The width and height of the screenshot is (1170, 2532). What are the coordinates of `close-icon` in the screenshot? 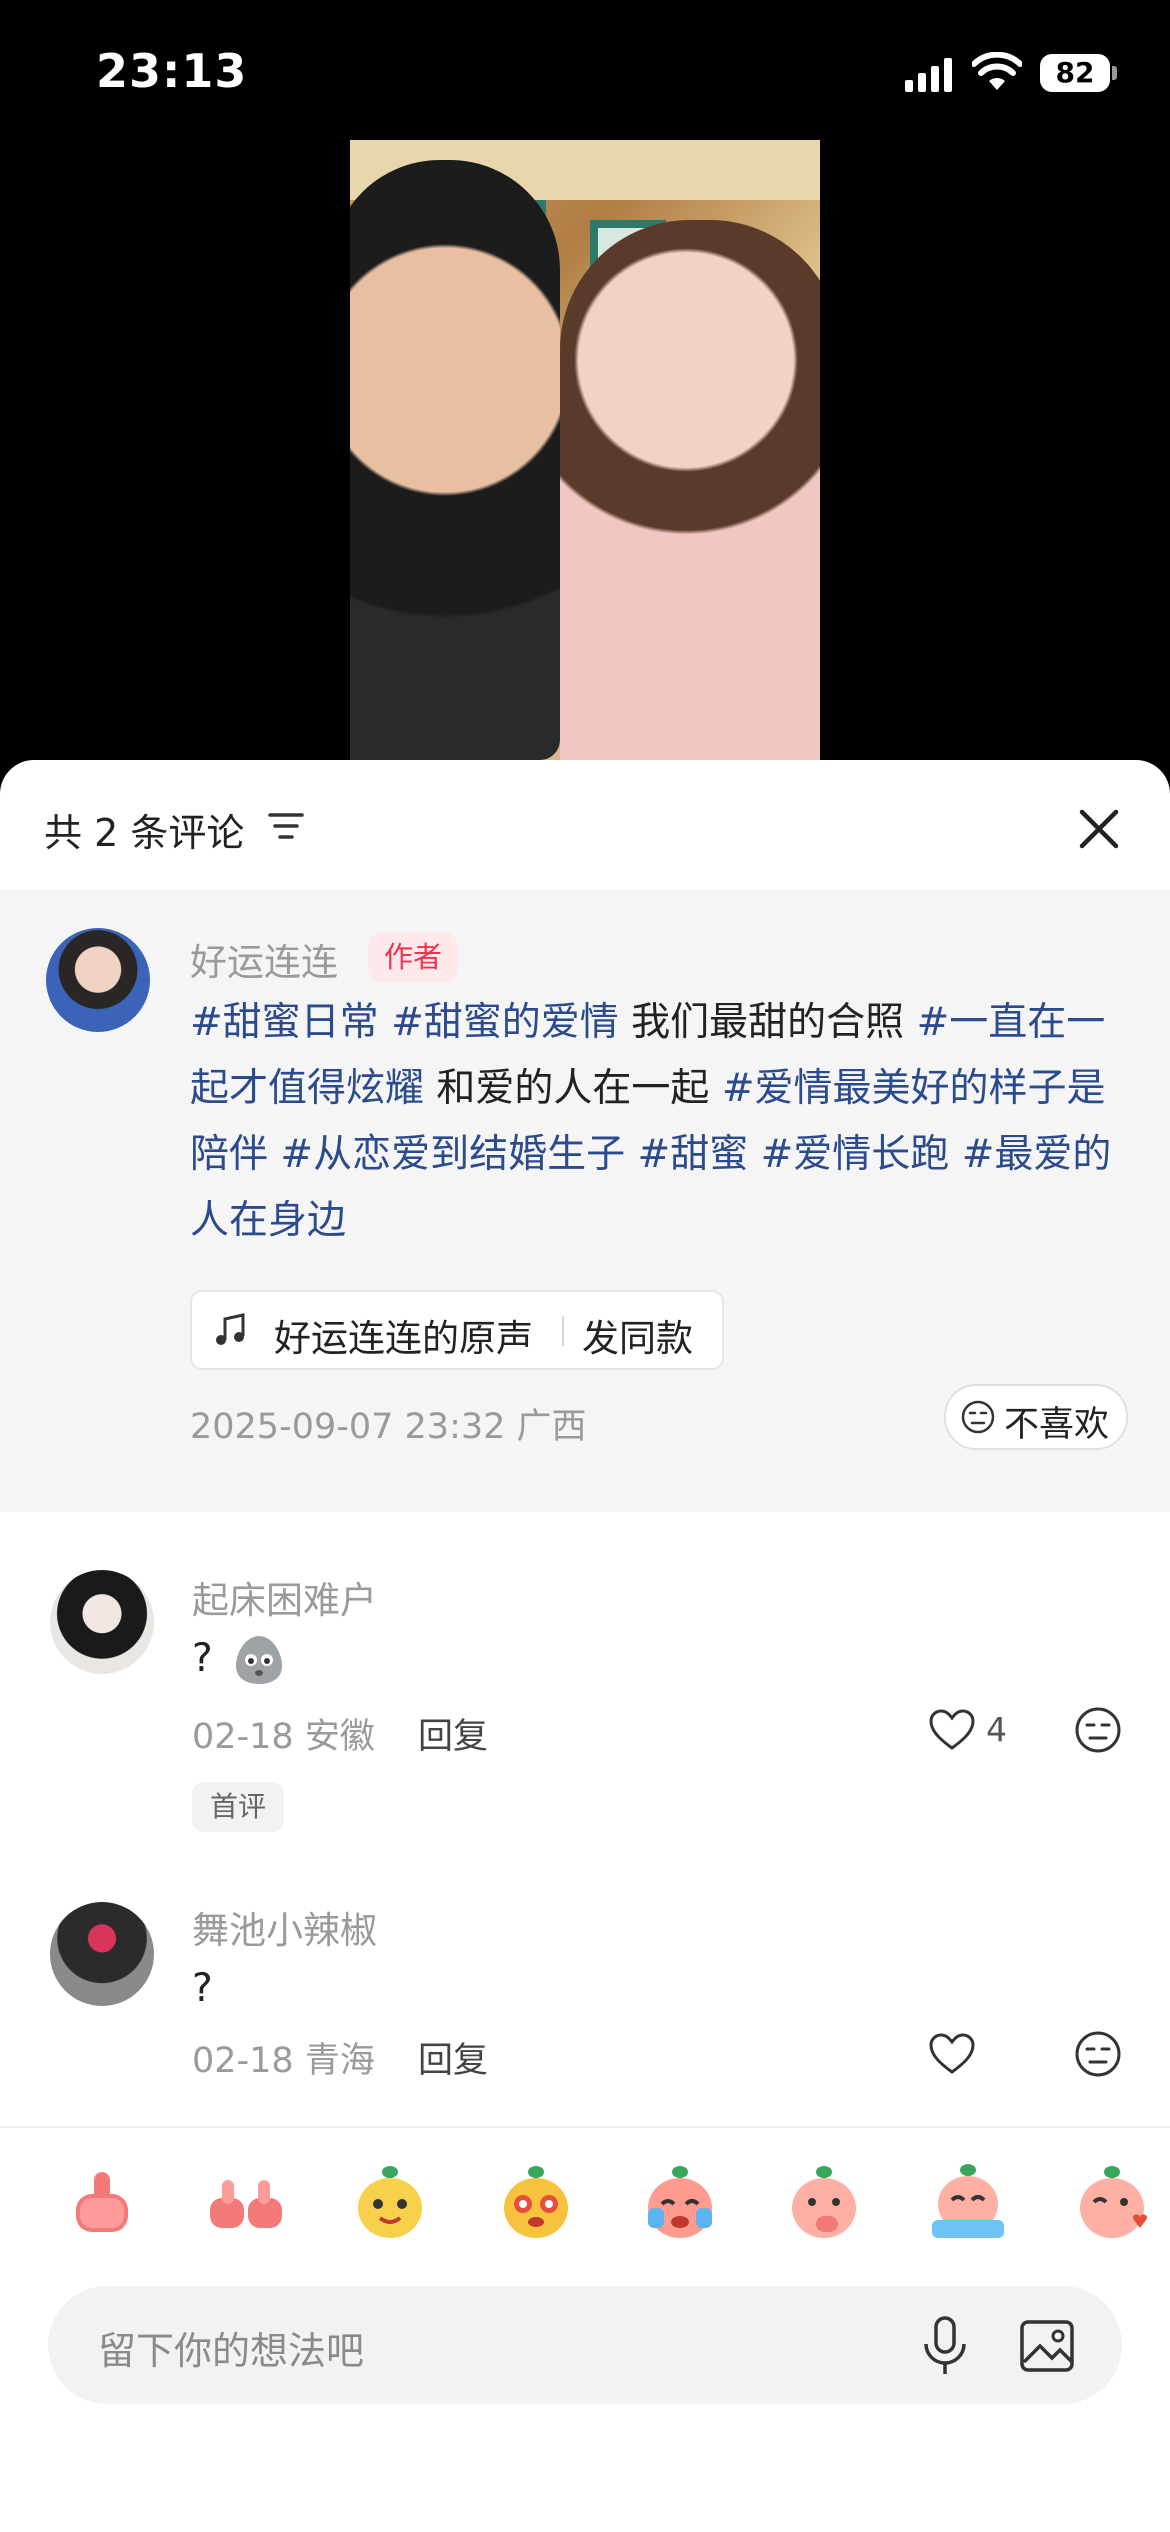 It's located at (1099, 829).